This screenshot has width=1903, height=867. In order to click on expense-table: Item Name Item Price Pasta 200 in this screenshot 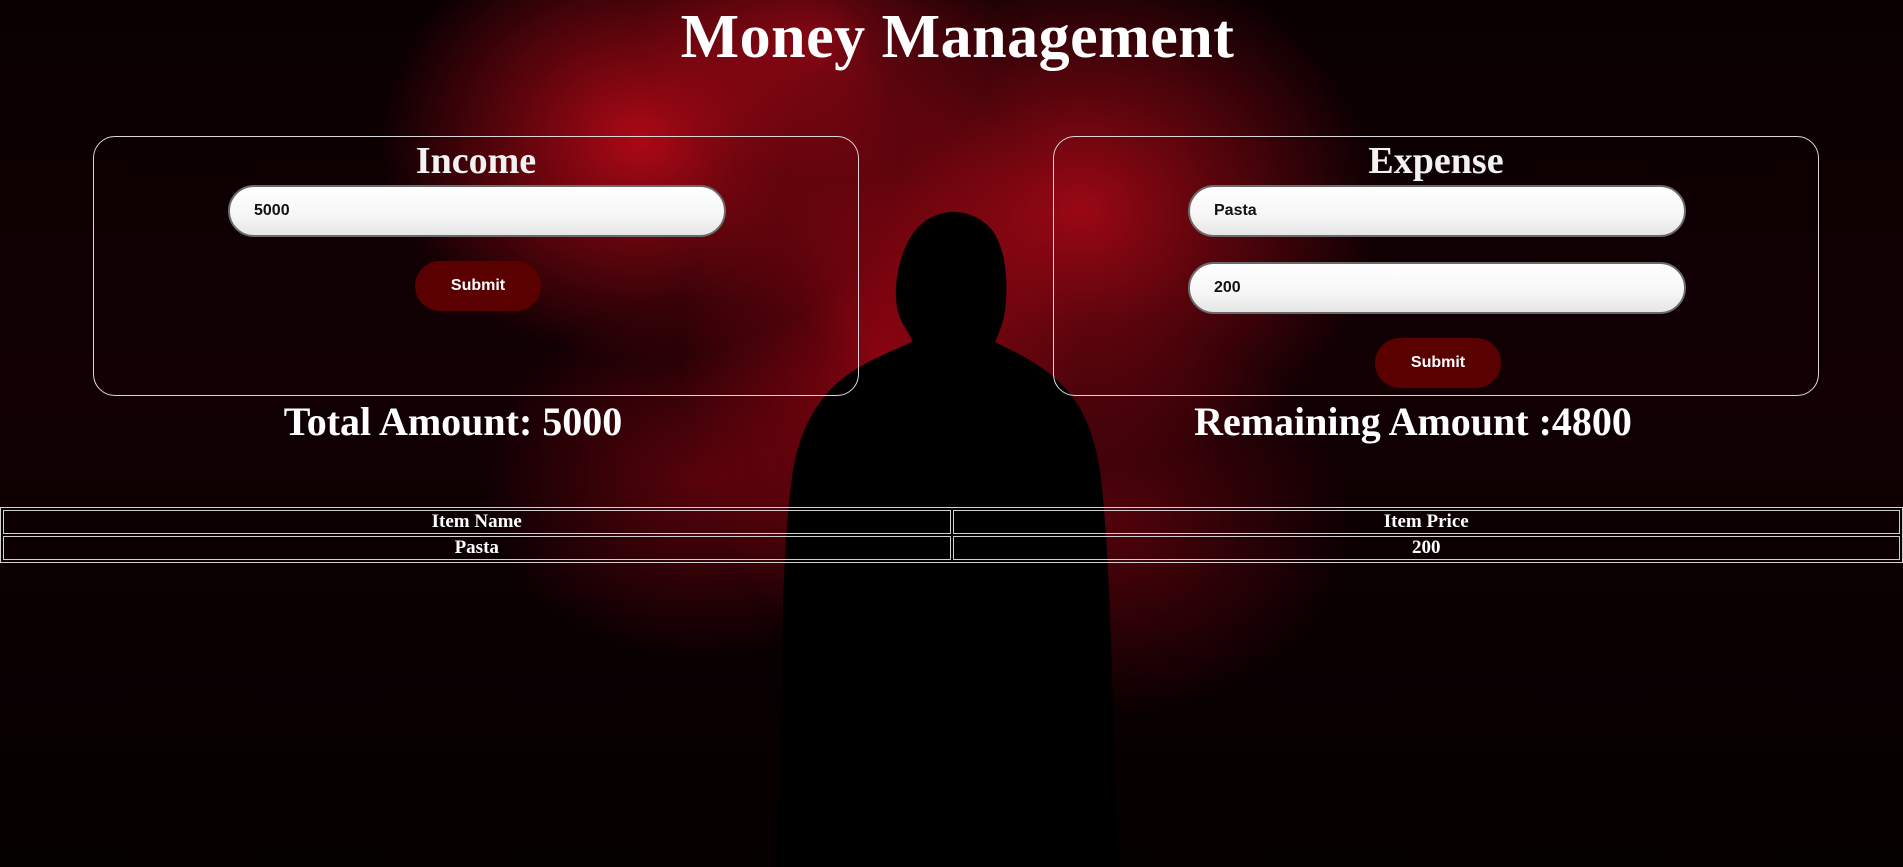, I will do `click(951, 535)`.